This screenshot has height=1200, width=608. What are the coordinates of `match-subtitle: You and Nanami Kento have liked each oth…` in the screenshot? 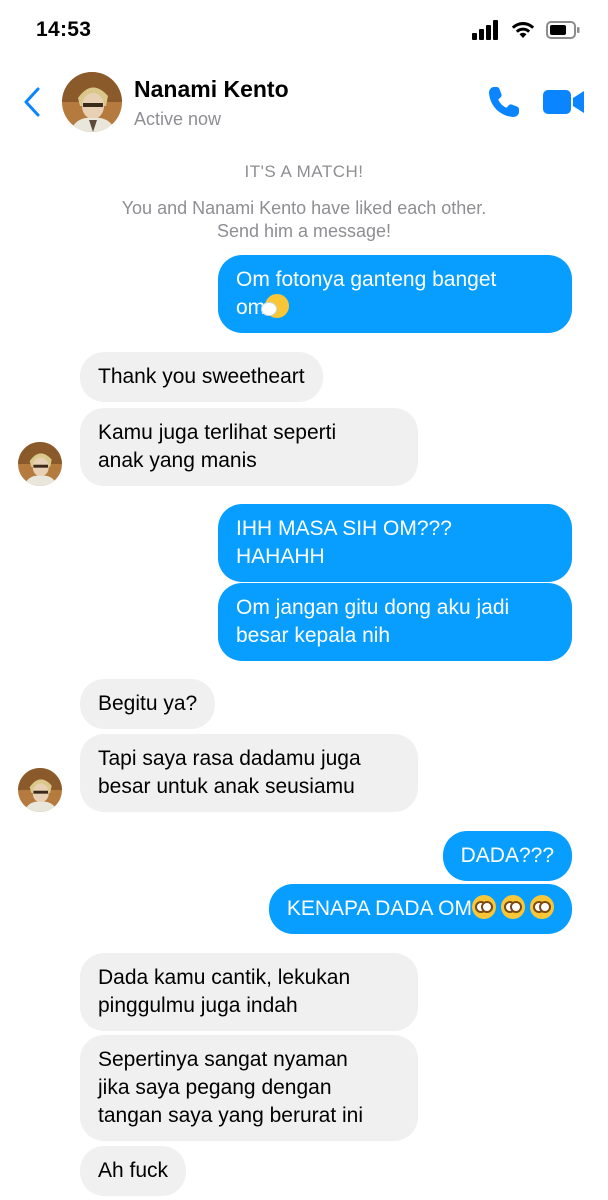 It's located at (304, 220).